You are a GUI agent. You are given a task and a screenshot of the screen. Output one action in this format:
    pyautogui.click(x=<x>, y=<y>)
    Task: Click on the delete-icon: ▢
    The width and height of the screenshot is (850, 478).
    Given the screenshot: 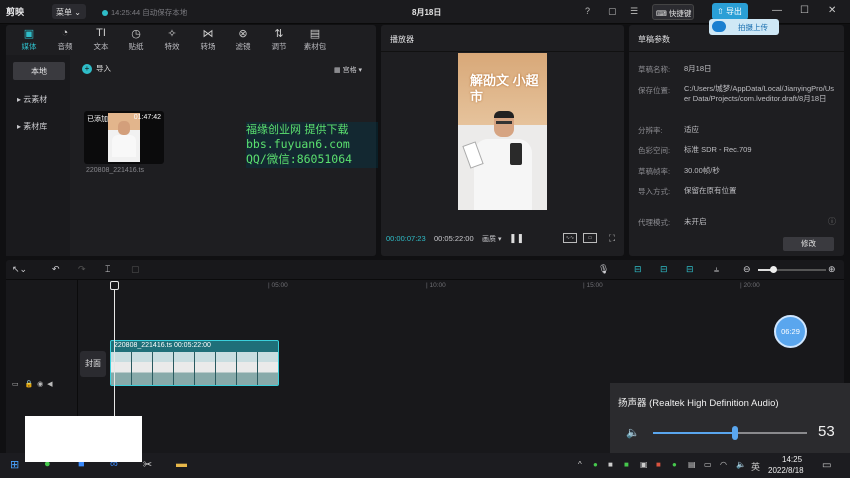 What is the action you would take?
    pyautogui.click(x=135, y=269)
    